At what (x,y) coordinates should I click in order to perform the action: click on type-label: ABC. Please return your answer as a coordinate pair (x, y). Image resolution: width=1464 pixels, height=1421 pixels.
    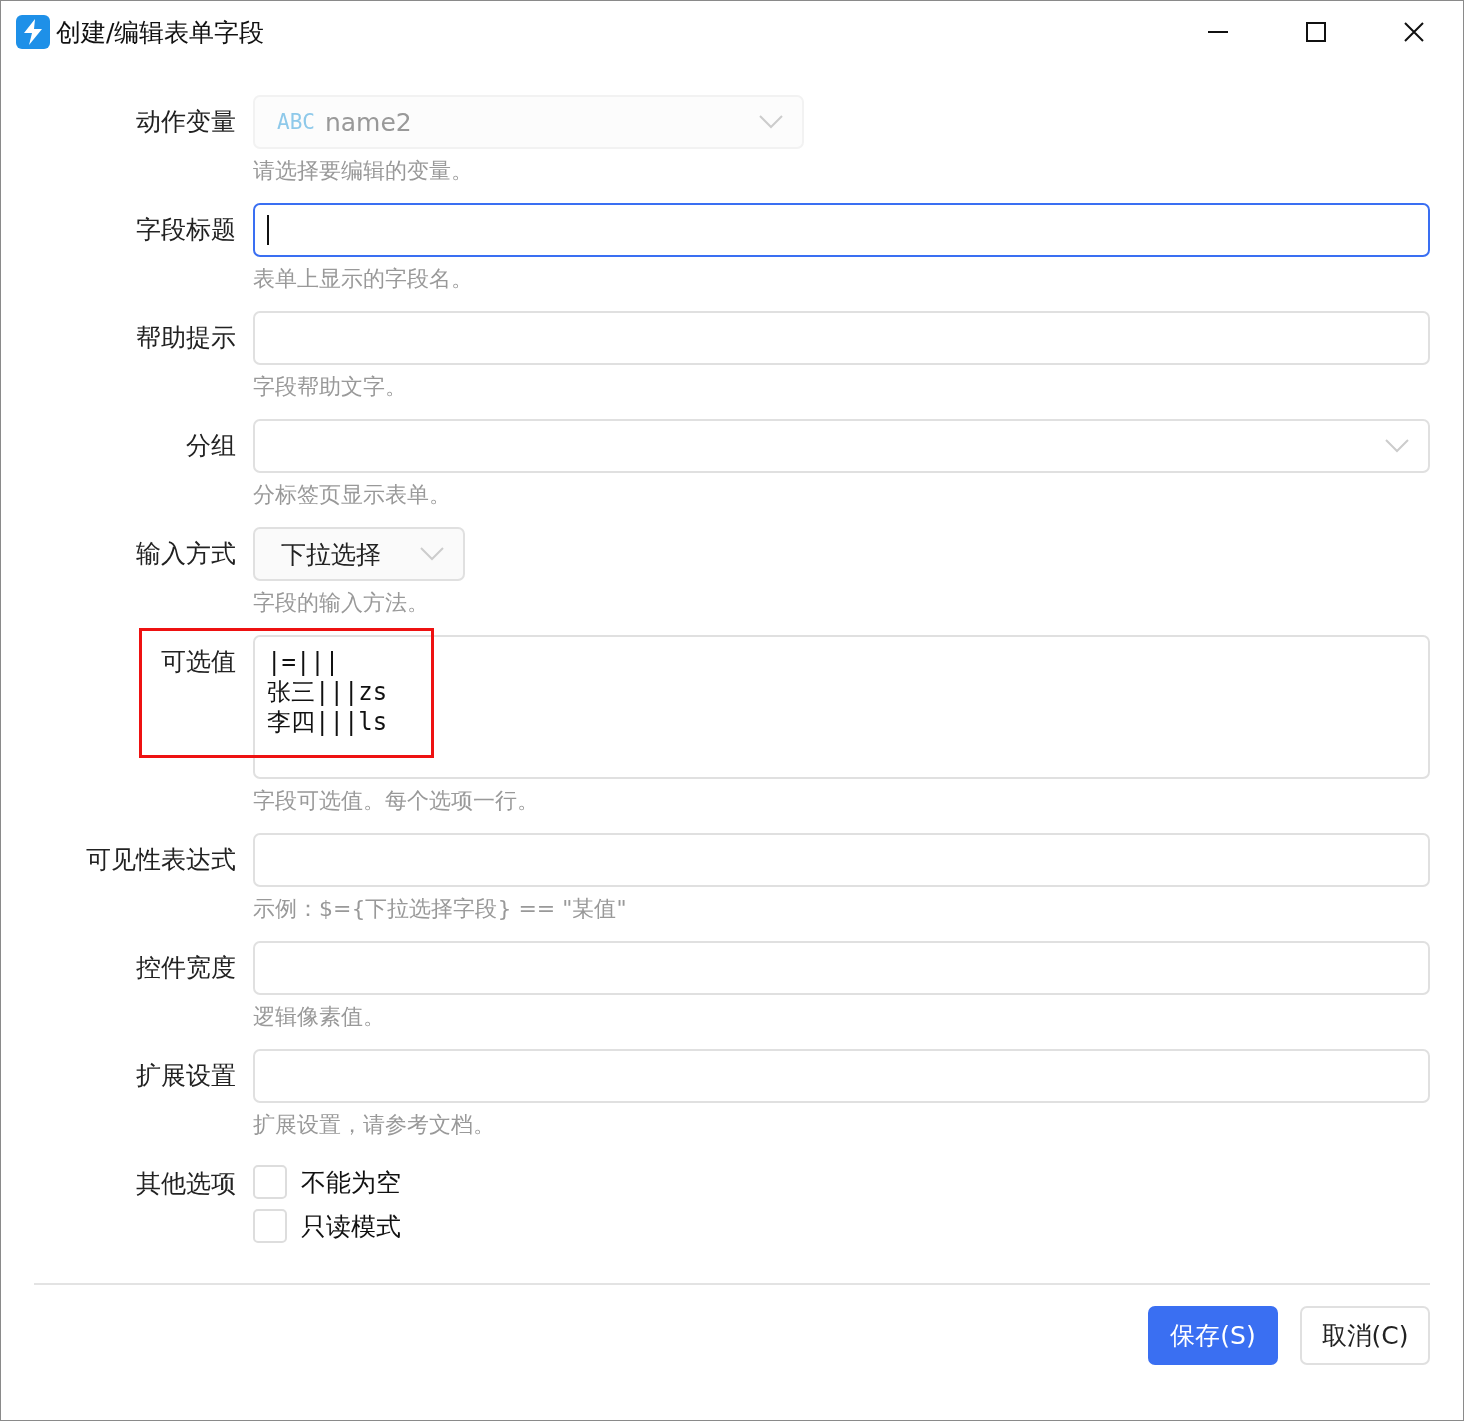
    Looking at the image, I should click on (296, 122).